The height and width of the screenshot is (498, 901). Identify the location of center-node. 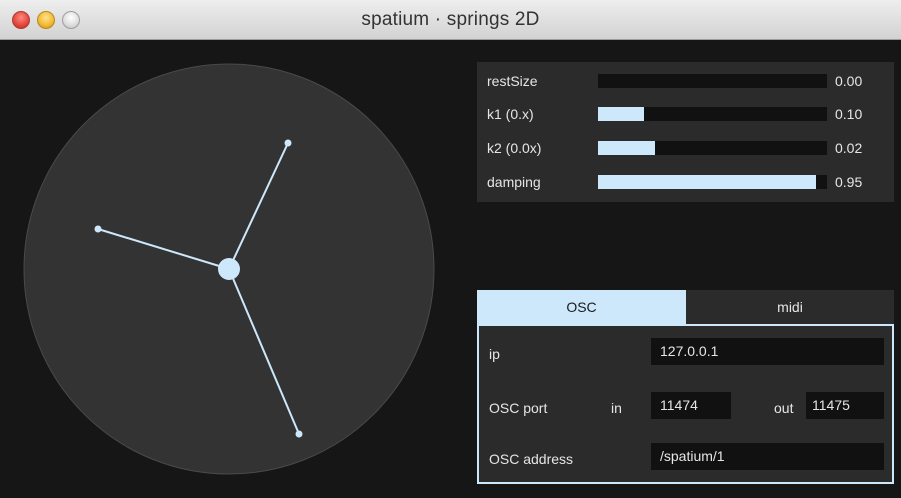
(229, 269).